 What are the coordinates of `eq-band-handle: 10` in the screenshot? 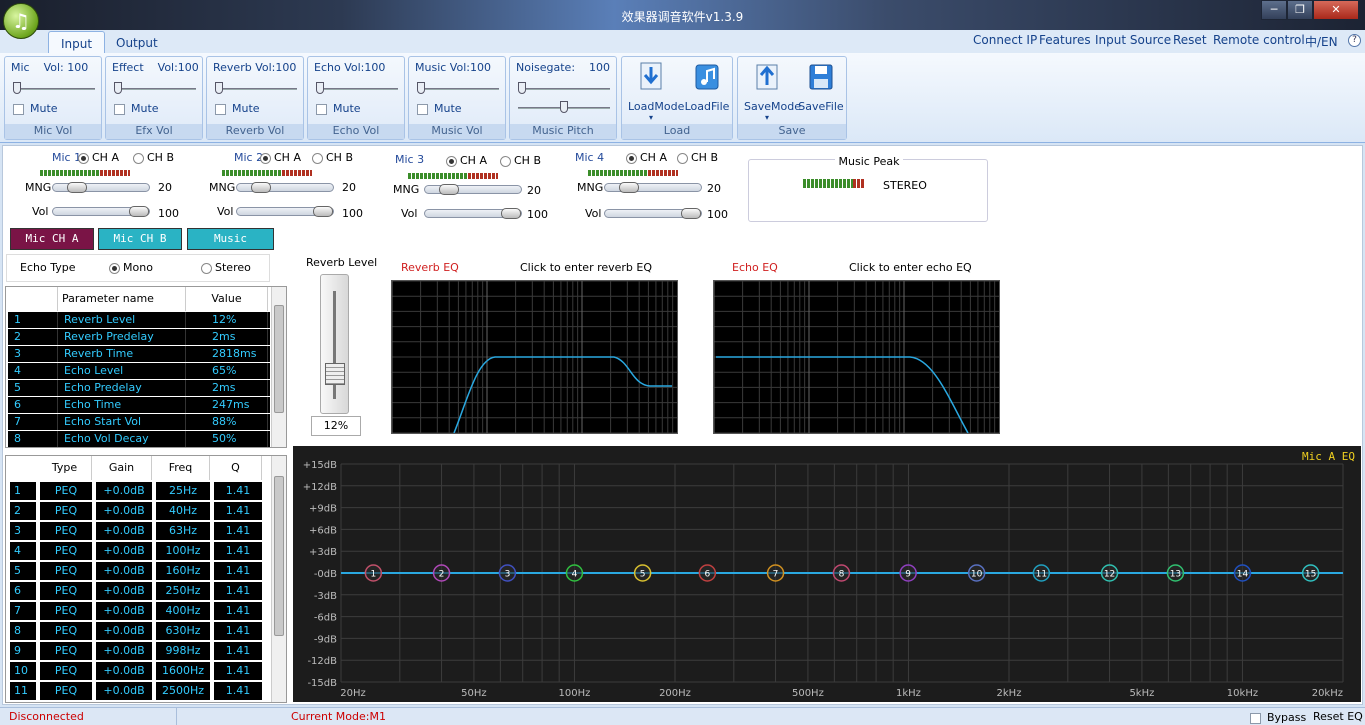 It's located at (976, 573).